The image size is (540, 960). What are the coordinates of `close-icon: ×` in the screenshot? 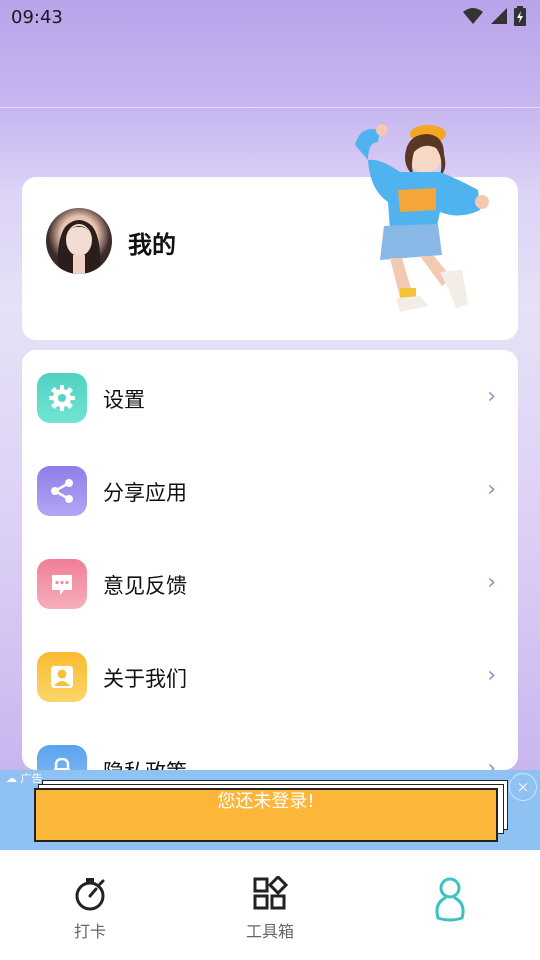 It's located at (523, 787).